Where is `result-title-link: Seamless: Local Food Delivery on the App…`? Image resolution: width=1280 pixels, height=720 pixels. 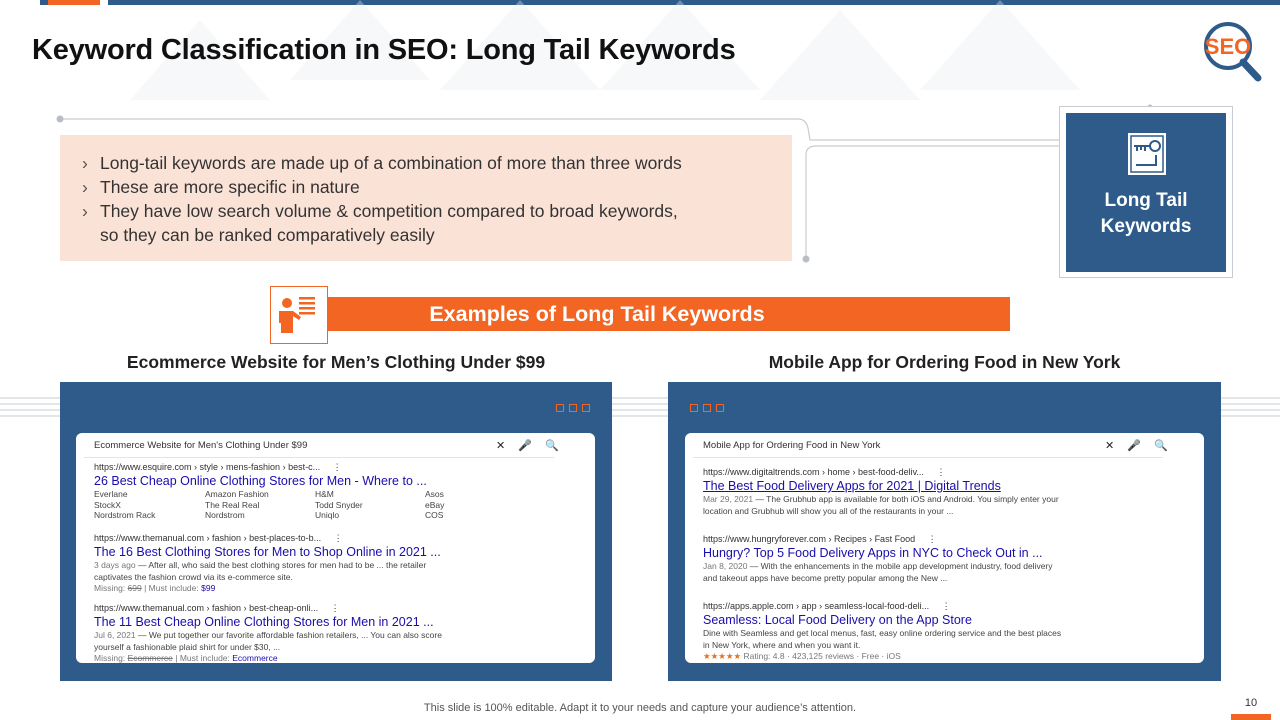 result-title-link: Seamless: Local Food Delivery on the App… is located at coordinates (882, 620).